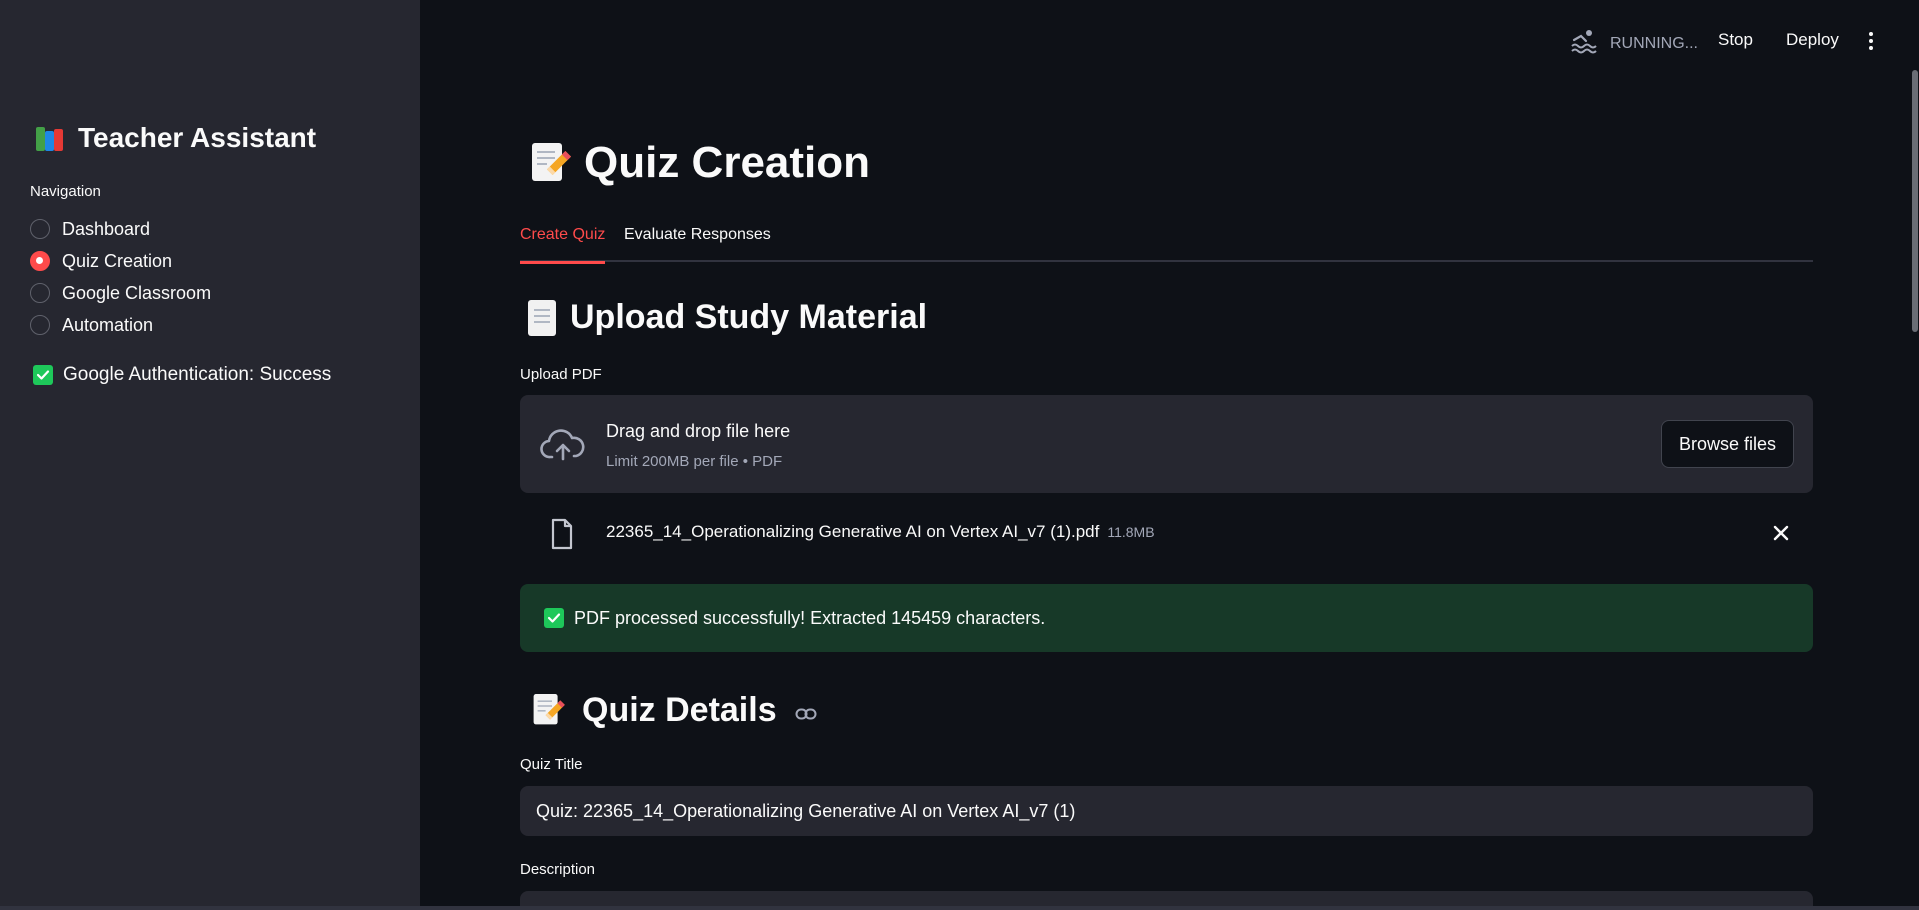 Image resolution: width=1919 pixels, height=910 pixels. What do you see at coordinates (108, 324) in the screenshot?
I see `nav-item-label: Automation` at bounding box center [108, 324].